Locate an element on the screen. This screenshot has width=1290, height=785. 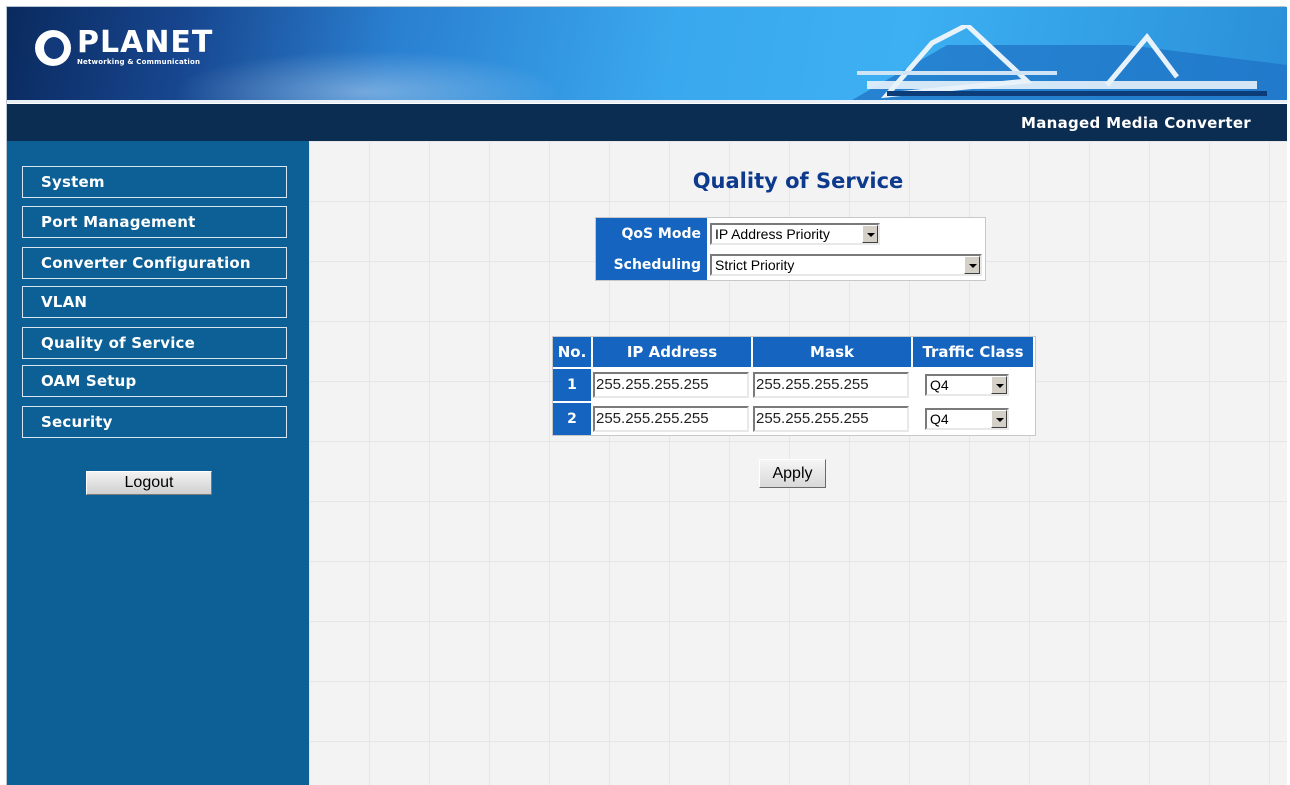
sidebar-item-port-management: Port Management is located at coordinates (154, 222).